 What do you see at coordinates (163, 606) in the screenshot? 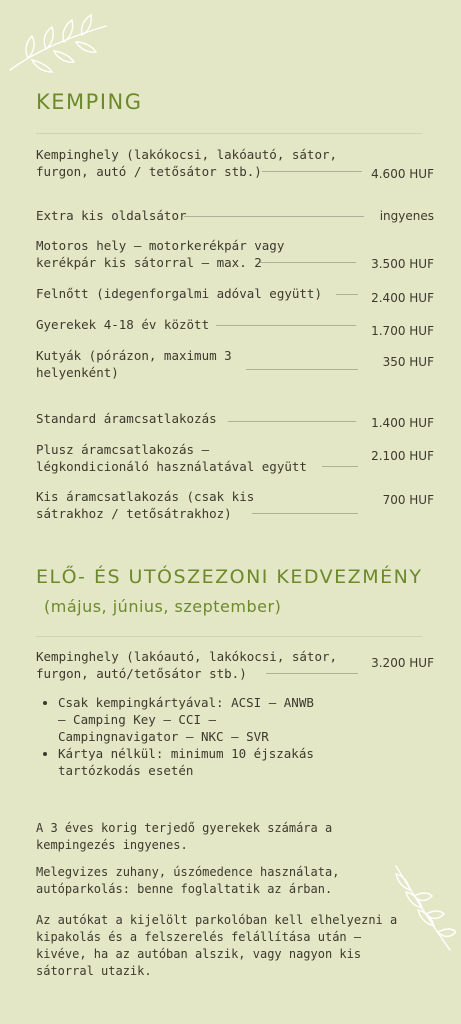
I see `season-subtitle: (május, június, szeptember)` at bounding box center [163, 606].